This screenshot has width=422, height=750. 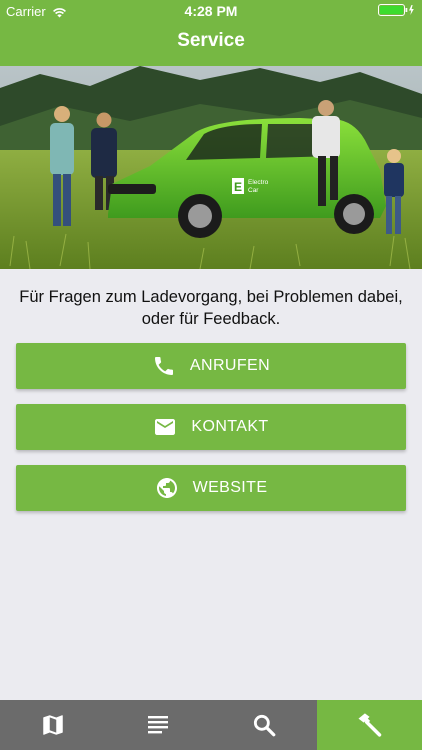 What do you see at coordinates (167, 488) in the screenshot?
I see `globe-icon` at bounding box center [167, 488].